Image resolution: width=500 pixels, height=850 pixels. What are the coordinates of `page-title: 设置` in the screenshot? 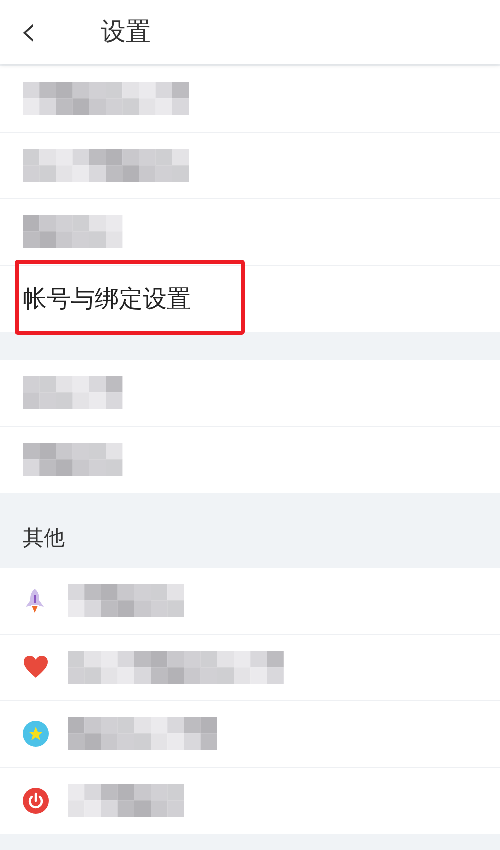 It's located at (126, 32).